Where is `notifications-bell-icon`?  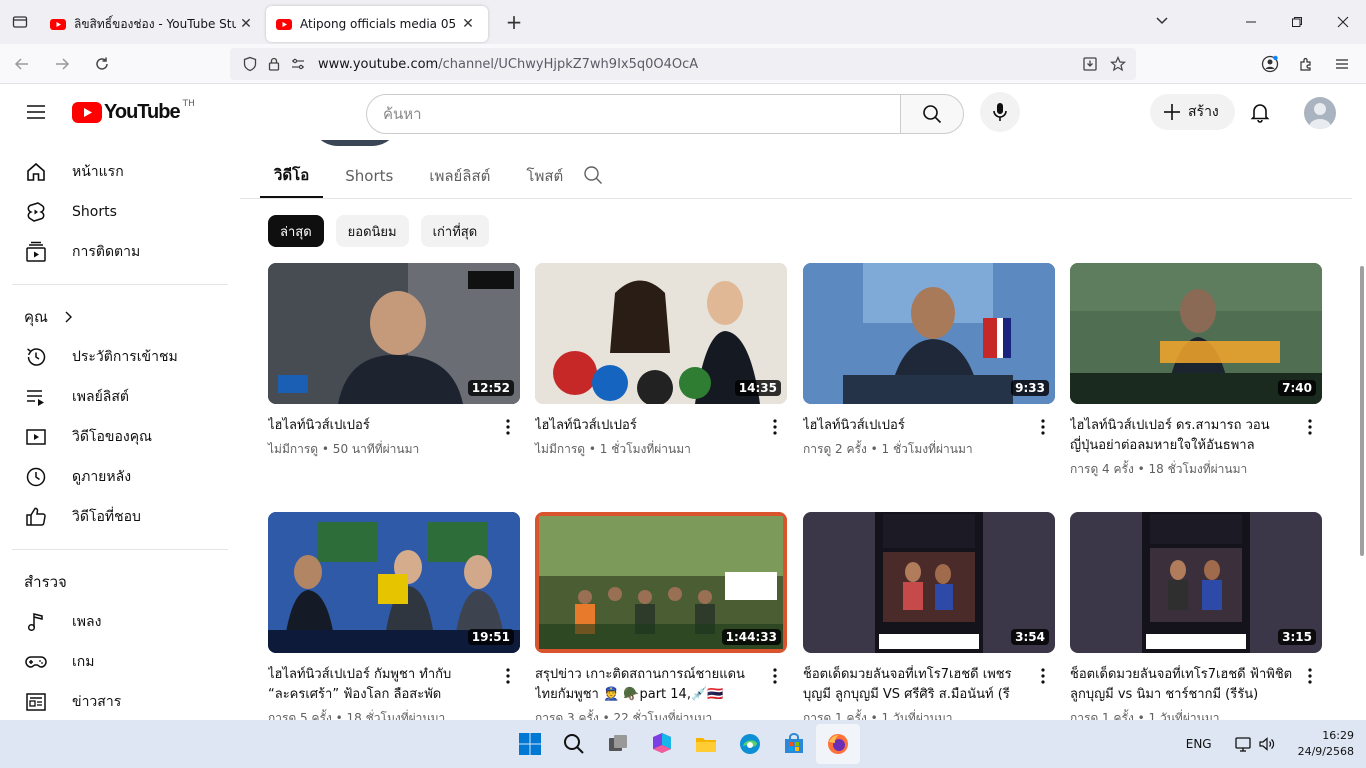 notifications-bell-icon is located at coordinates (1260, 112).